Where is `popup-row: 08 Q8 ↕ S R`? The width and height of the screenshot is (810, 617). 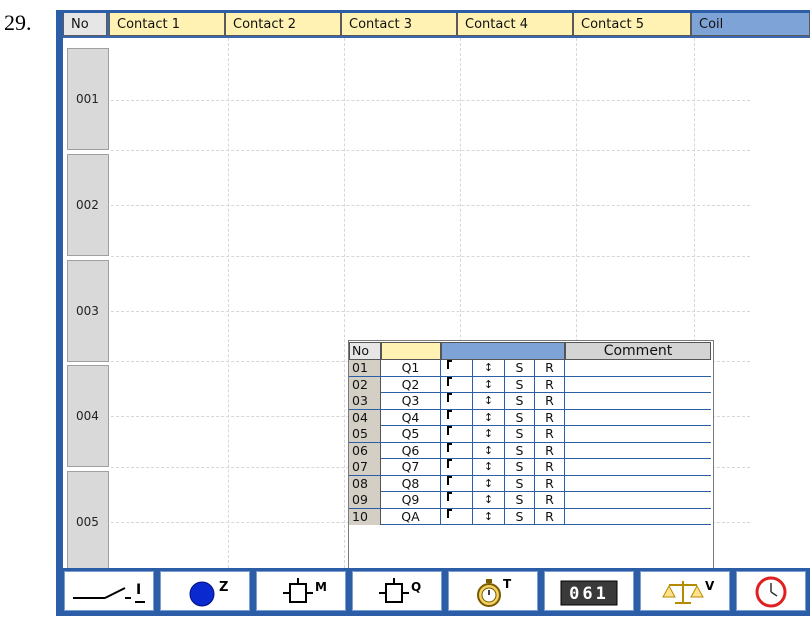
popup-row: 08 Q8 ↕ S R is located at coordinates (530, 483).